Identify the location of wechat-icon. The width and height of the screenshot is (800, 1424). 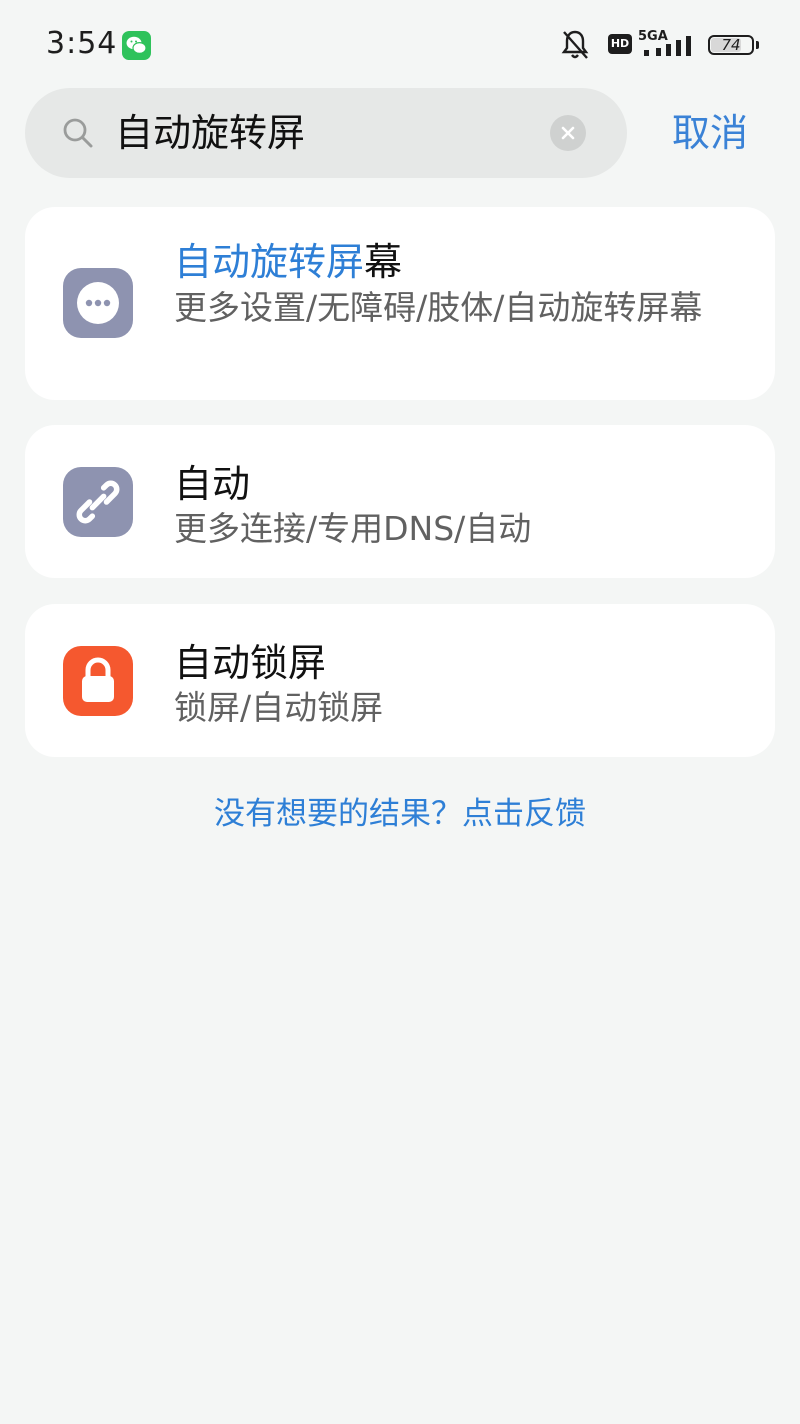
(136, 45).